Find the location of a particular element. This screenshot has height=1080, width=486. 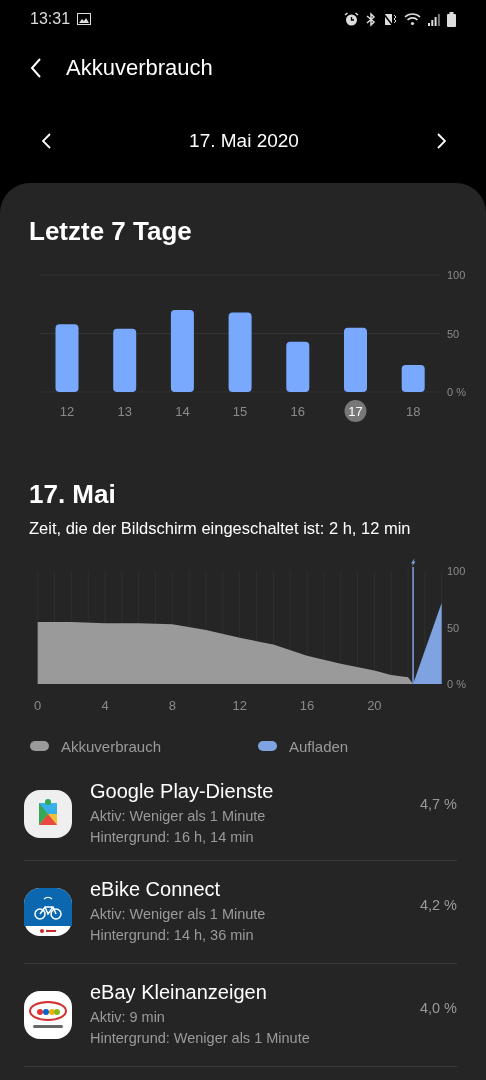

background-time: Hintergrund: 16 h, 14 min is located at coordinates (172, 837).